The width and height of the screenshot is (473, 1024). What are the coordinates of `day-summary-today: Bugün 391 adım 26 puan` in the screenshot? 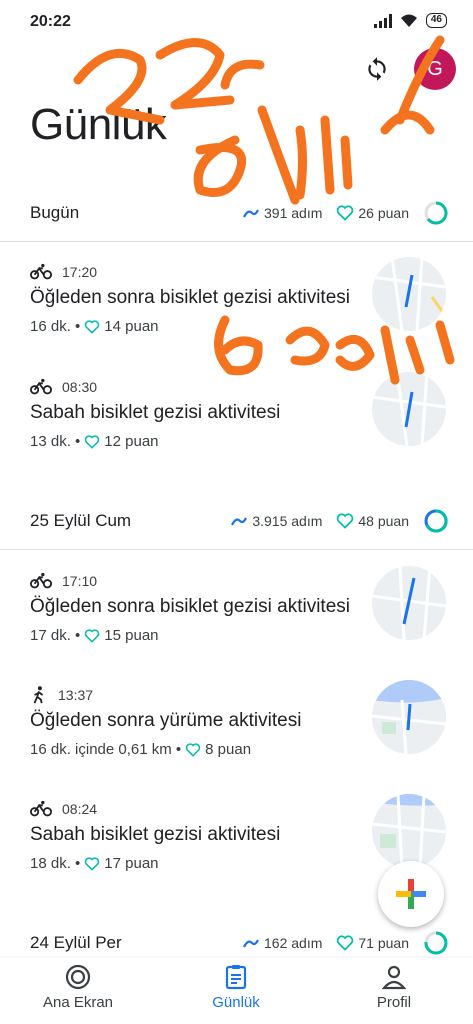 It's located at (236, 213).